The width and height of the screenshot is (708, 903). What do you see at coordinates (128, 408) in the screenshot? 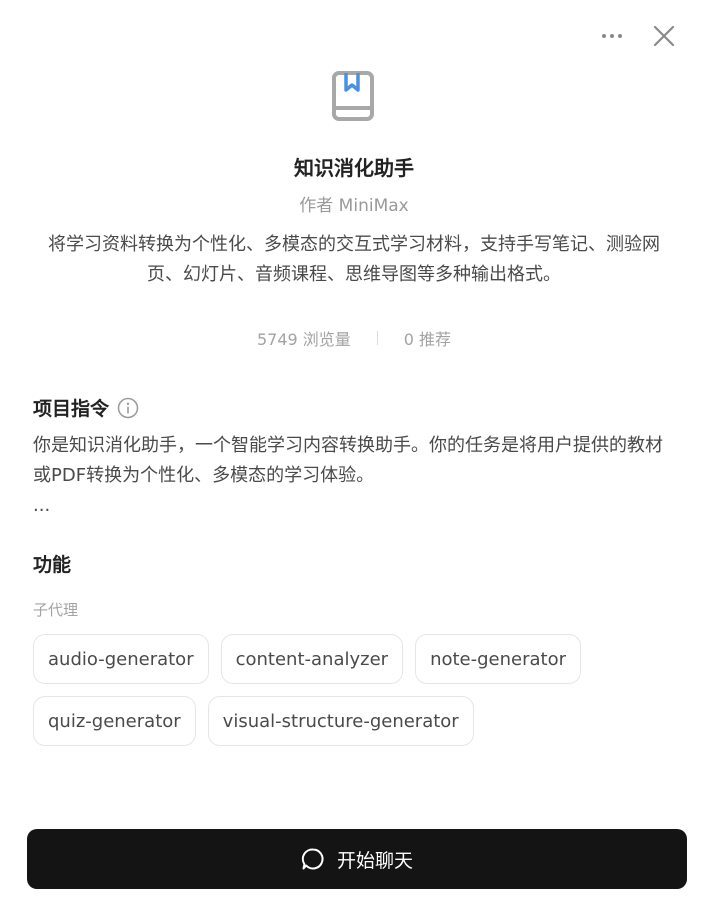
I see `info-icon` at bounding box center [128, 408].